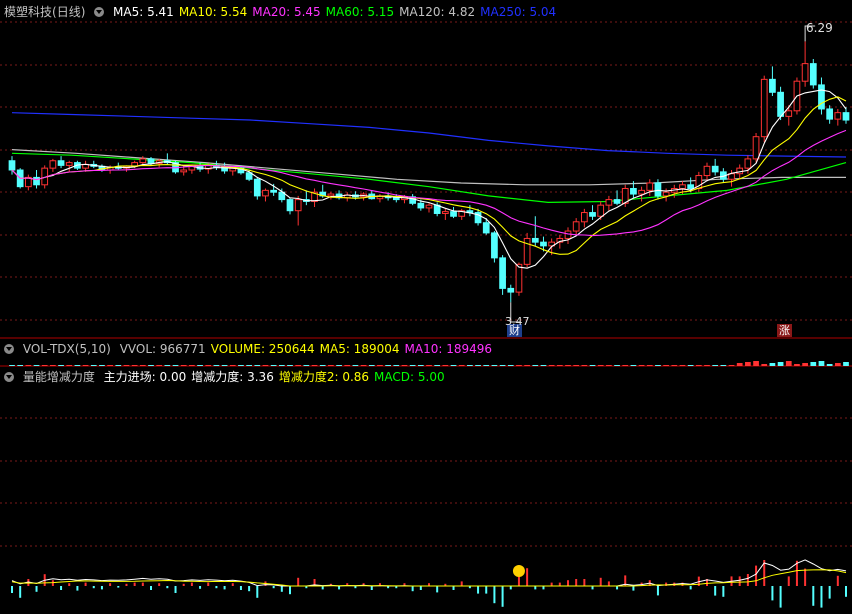  Describe the element at coordinates (437, 12) in the screenshot. I see `ma-indicator-4: MA120: 4.82` at that location.